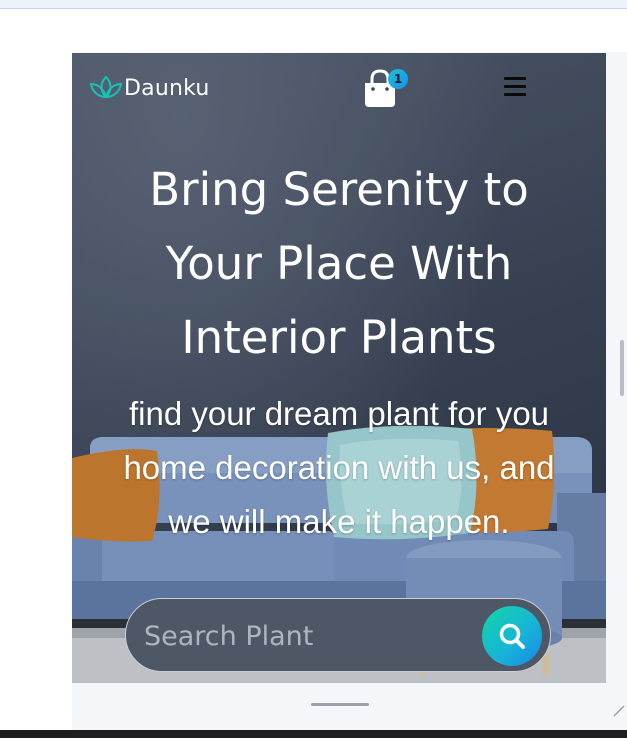  I want to click on subtitle-line: find your dream plant for you, so click(339, 413).